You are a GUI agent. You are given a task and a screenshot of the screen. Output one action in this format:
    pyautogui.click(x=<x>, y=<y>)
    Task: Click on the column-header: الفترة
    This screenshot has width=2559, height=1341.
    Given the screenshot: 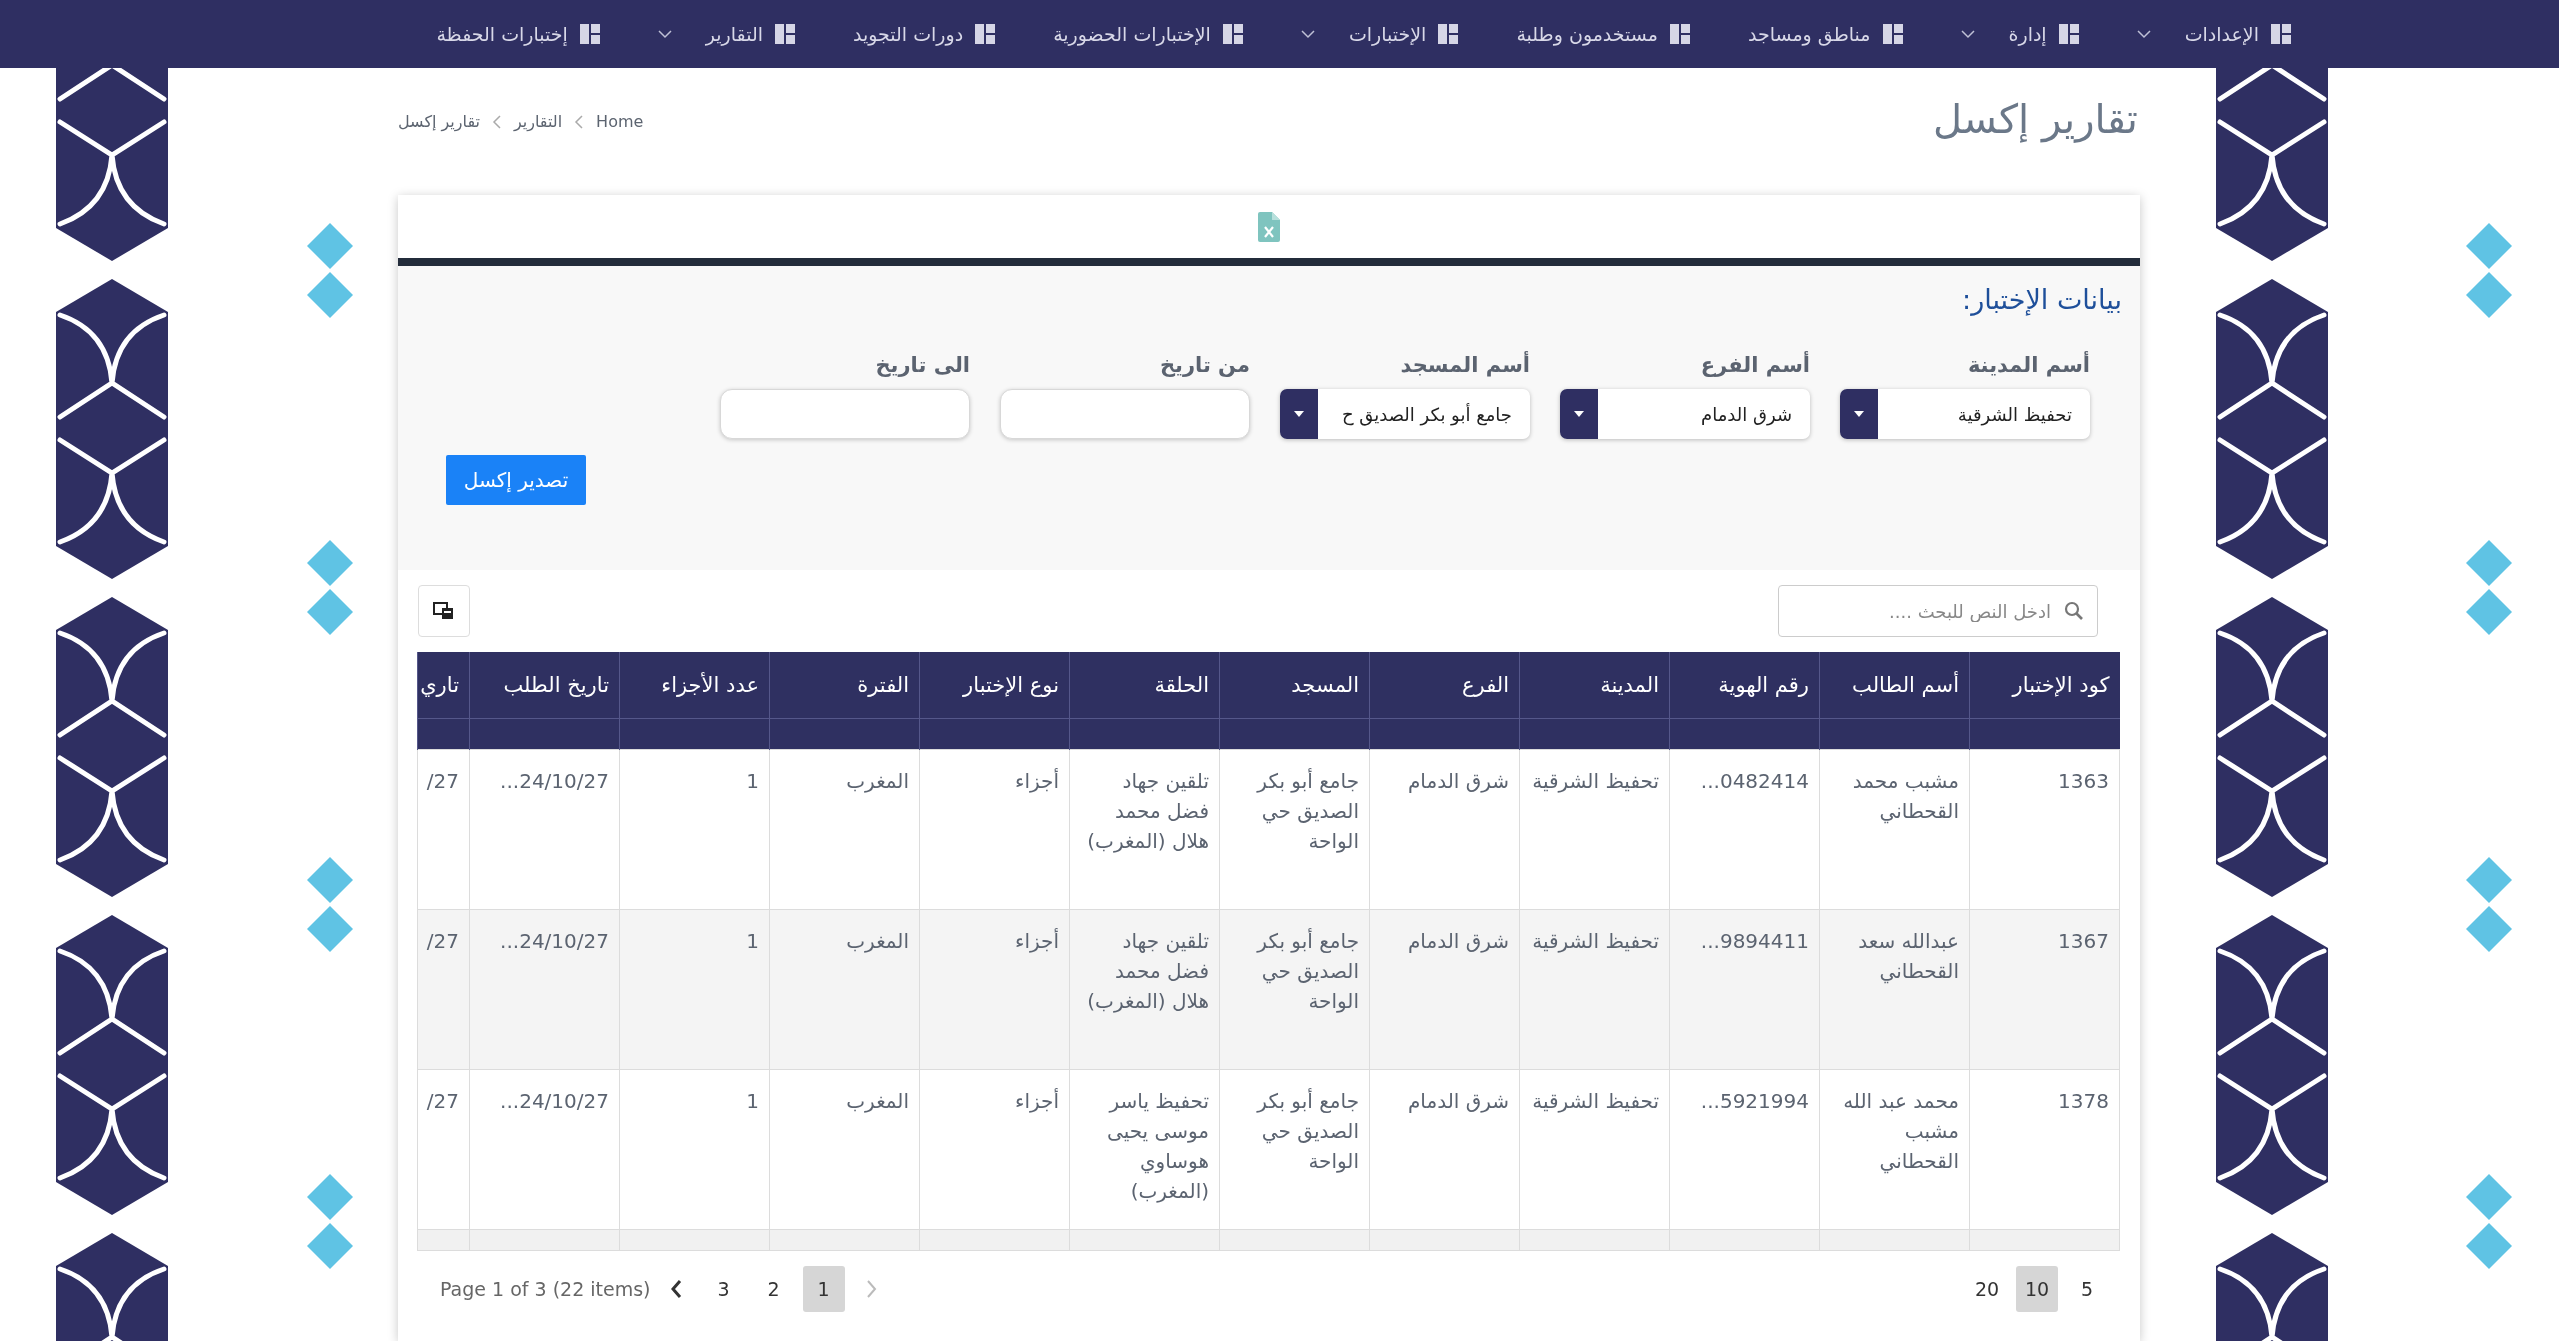 What is the action you would take?
    pyautogui.click(x=844, y=685)
    